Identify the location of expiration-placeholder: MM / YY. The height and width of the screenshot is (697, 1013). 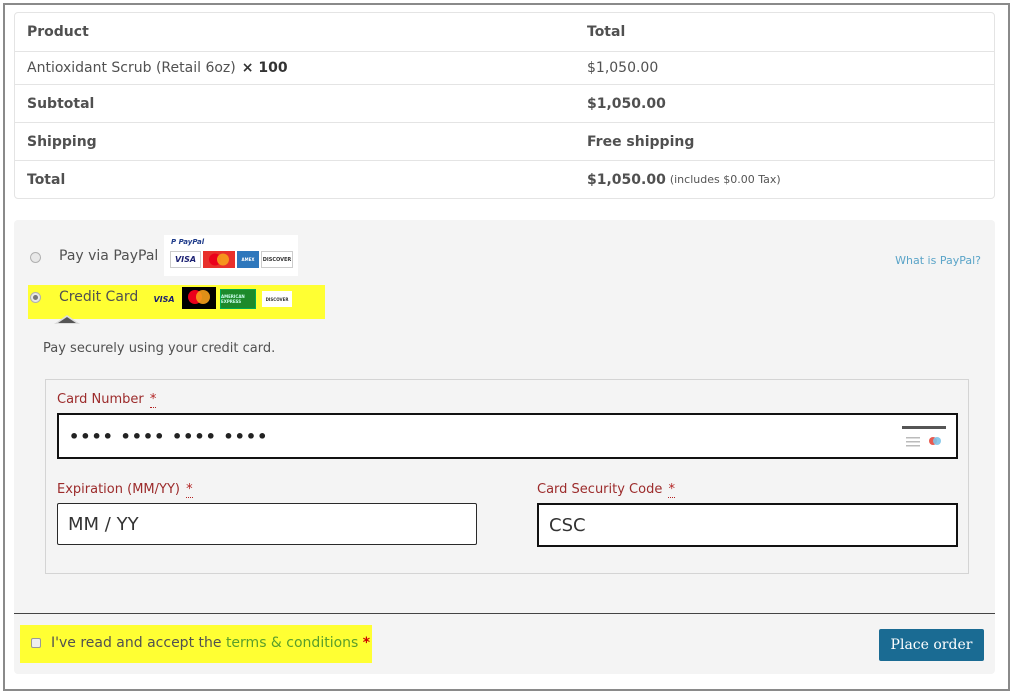
(103, 524).